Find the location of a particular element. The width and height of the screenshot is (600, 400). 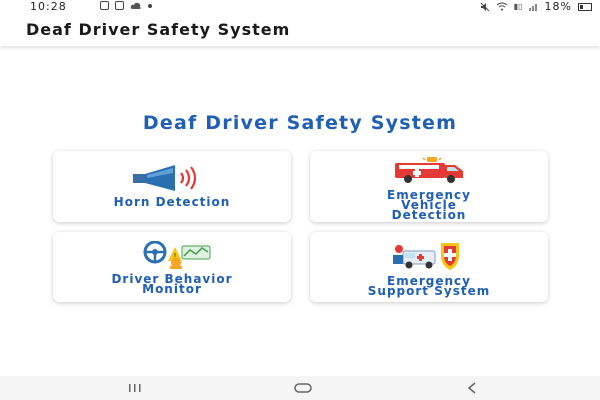

driver-behavior-monitor-card: ! Driver Behavior Monitor is located at coordinates (172, 267).